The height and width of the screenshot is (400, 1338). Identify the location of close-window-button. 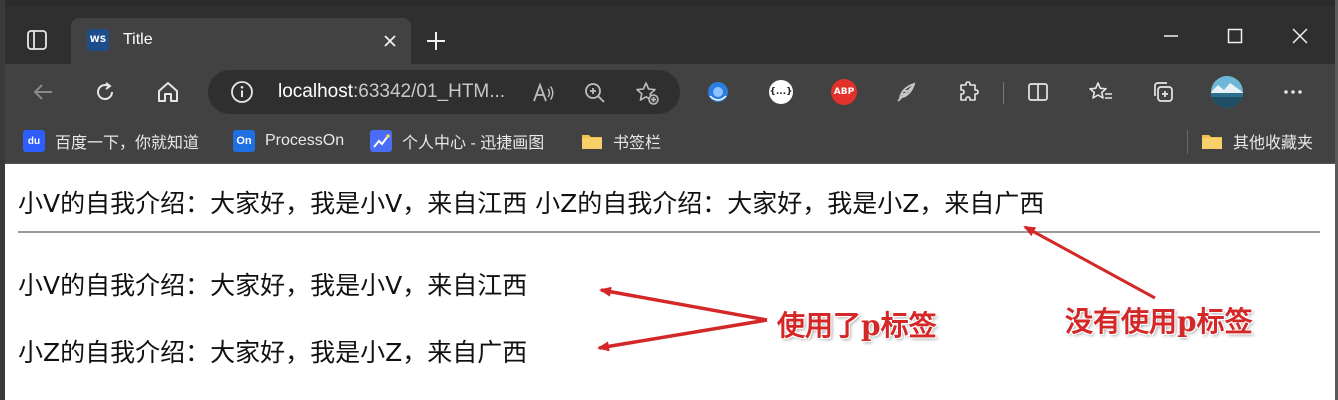
(1300, 36).